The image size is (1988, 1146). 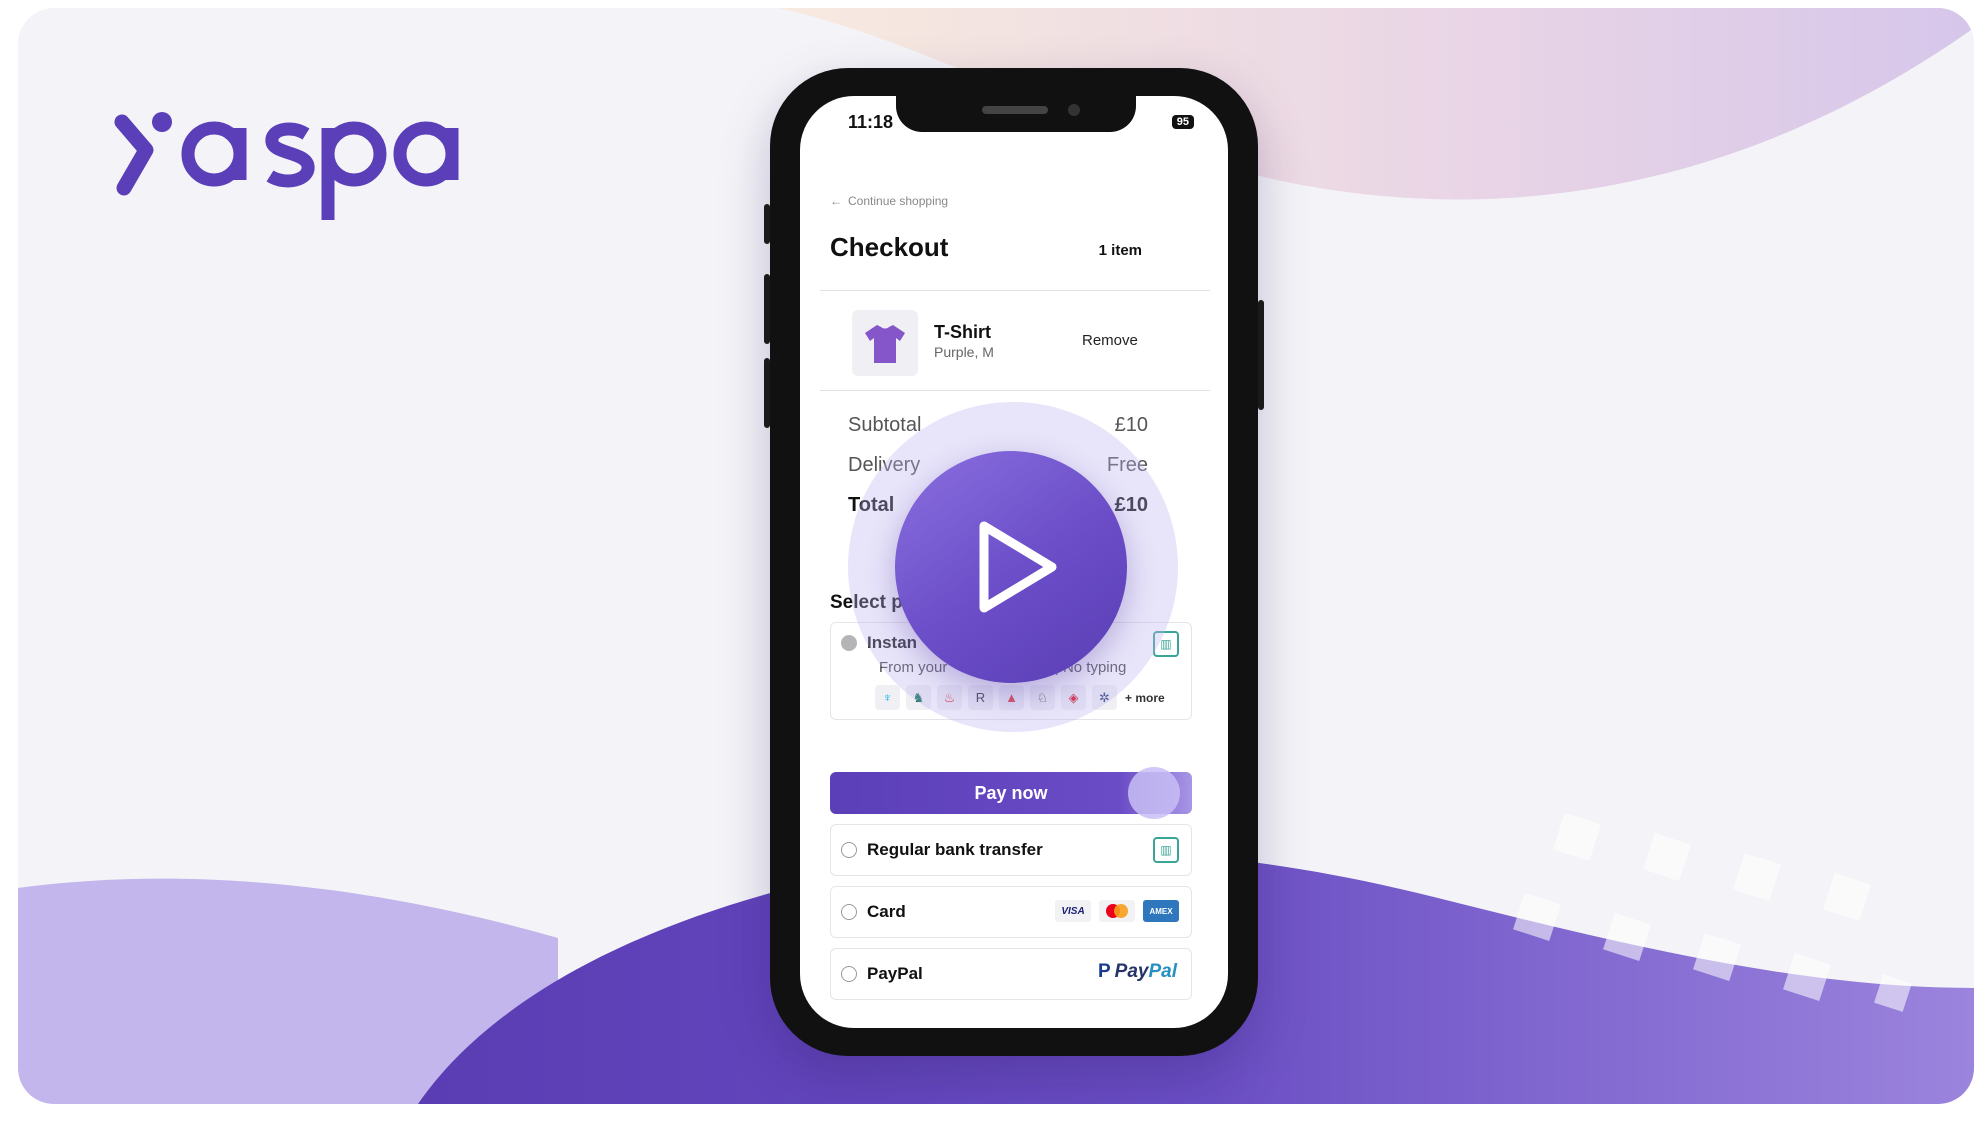 What do you see at coordinates (962, 332) in the screenshot?
I see `product-name: T-Shirt` at bounding box center [962, 332].